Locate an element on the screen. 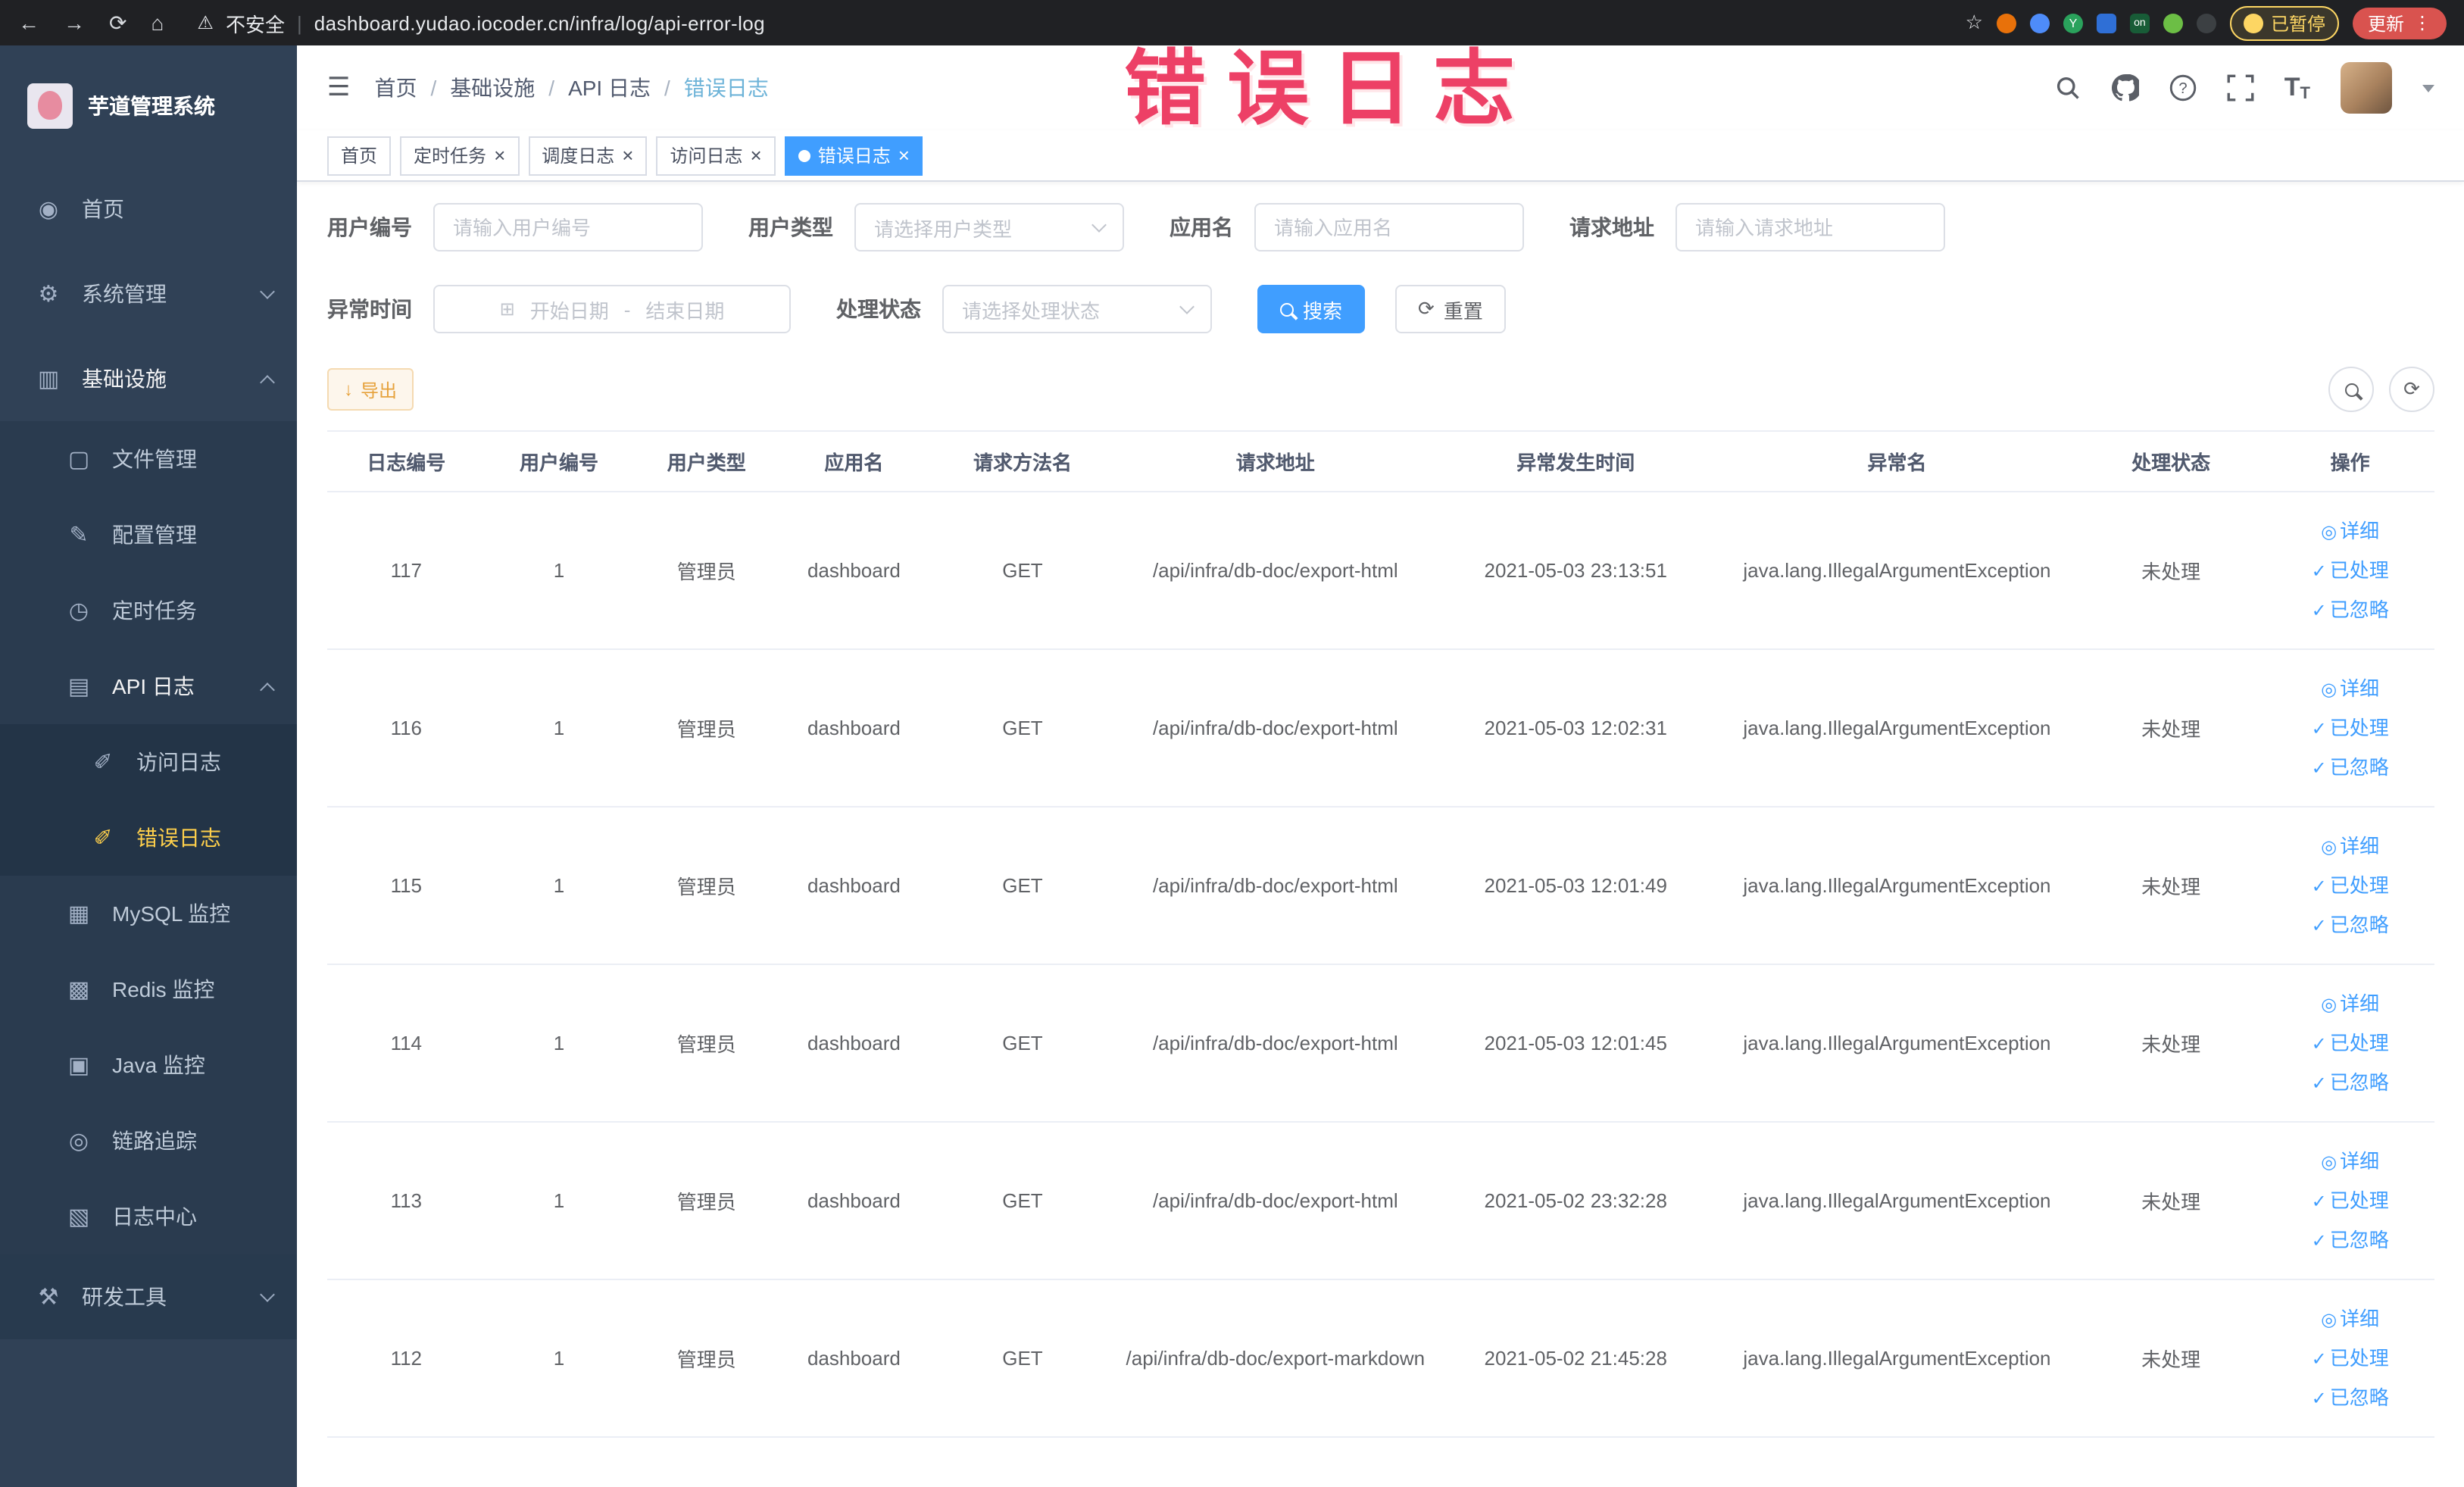 The image size is (2464, 1487). font-size-icon: TT is located at coordinates (2297, 88).